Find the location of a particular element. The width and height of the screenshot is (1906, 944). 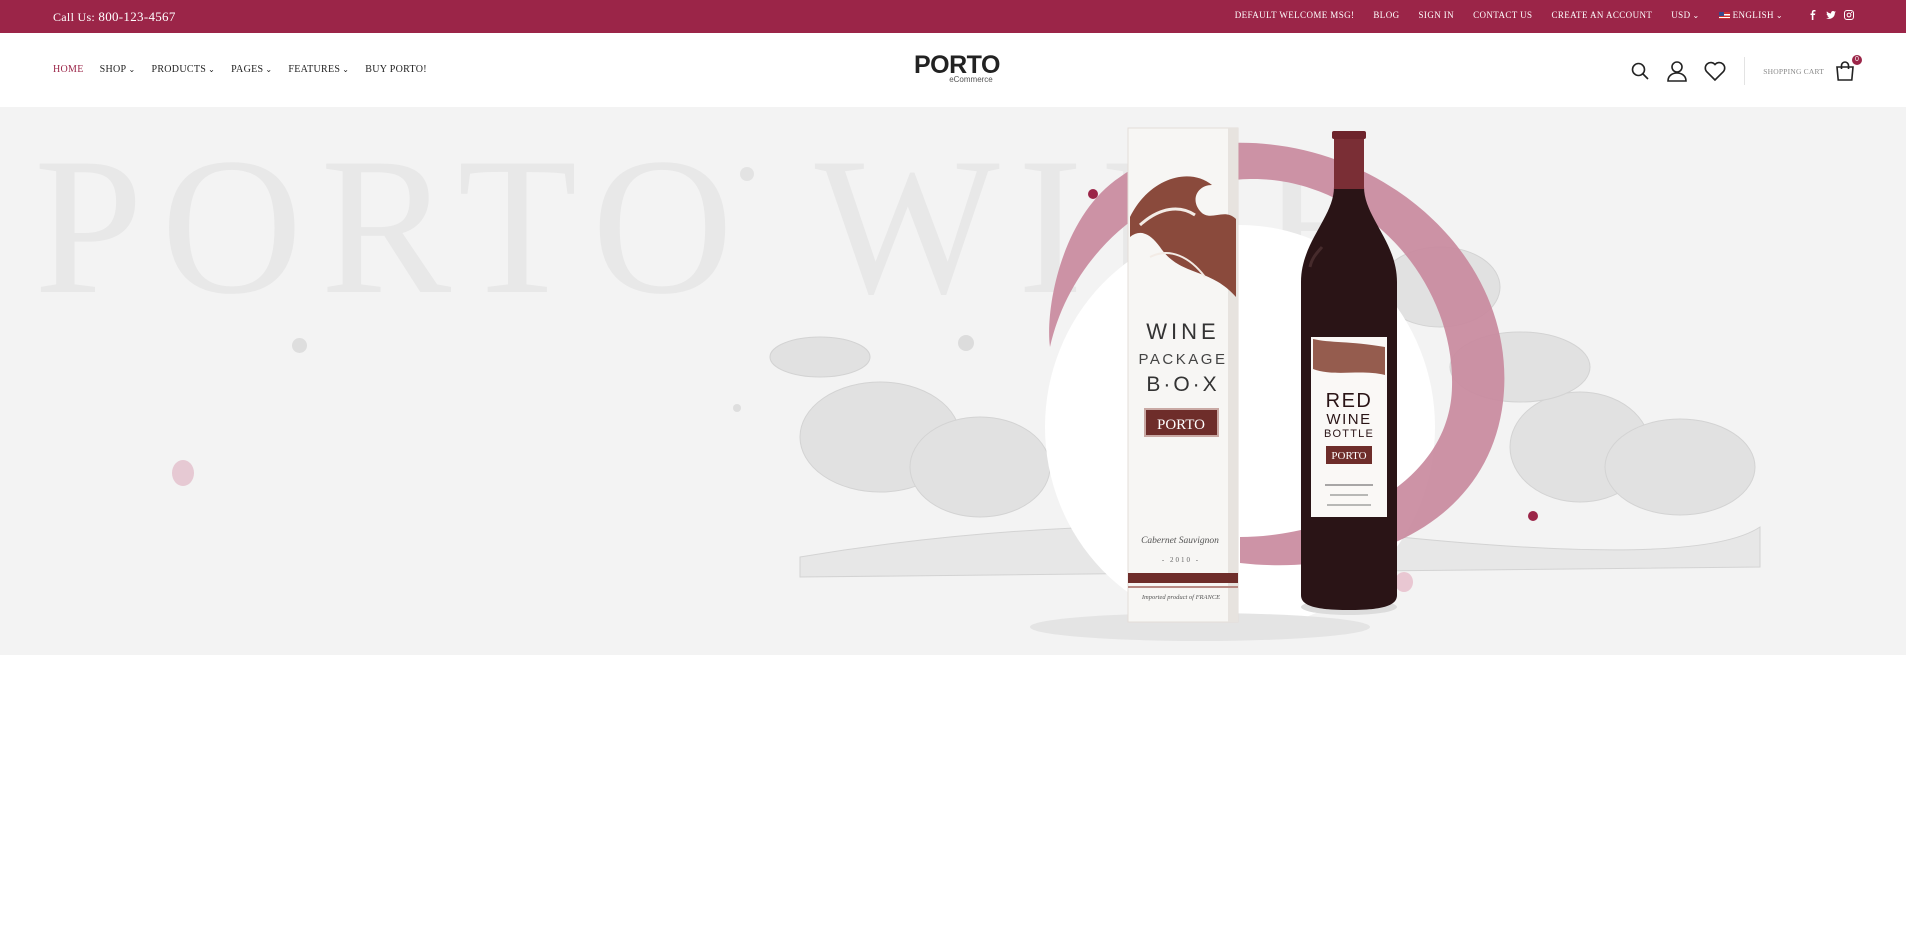

bottle-brand: PORTO is located at coordinates (1348, 456).